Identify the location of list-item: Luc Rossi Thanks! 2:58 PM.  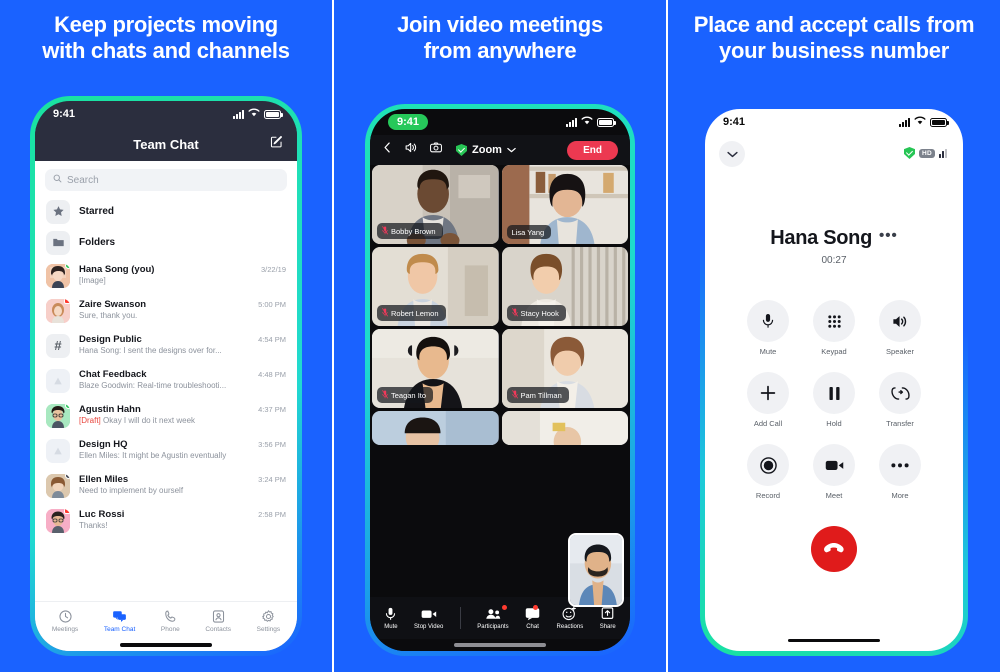
(166, 520).